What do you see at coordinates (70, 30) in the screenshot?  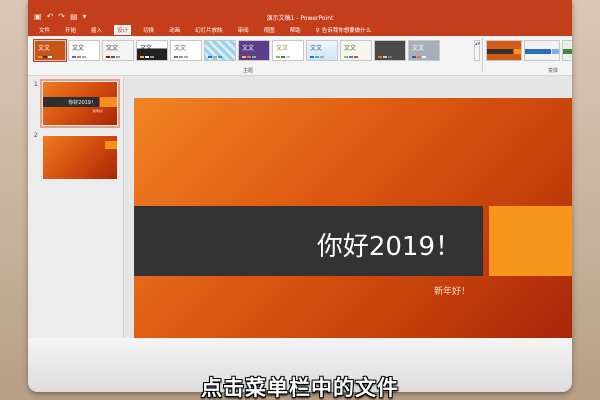 I see `tab-home: 开始` at bounding box center [70, 30].